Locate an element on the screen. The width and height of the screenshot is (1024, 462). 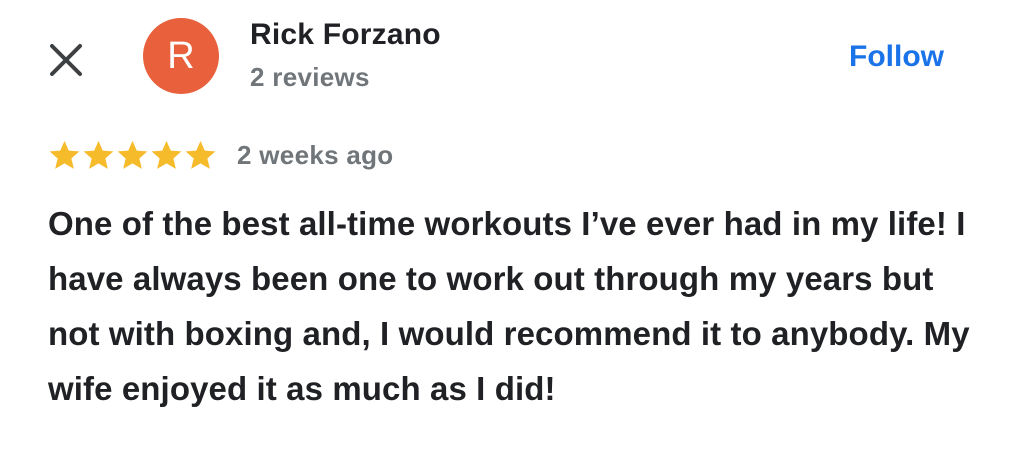
close-icon is located at coordinates (66, 60).